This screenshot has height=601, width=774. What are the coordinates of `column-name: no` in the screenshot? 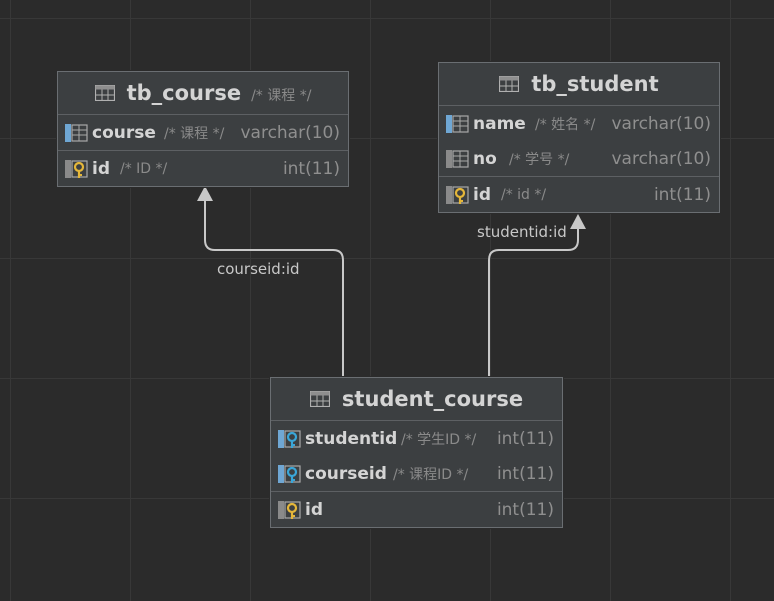 It's located at (485, 158).